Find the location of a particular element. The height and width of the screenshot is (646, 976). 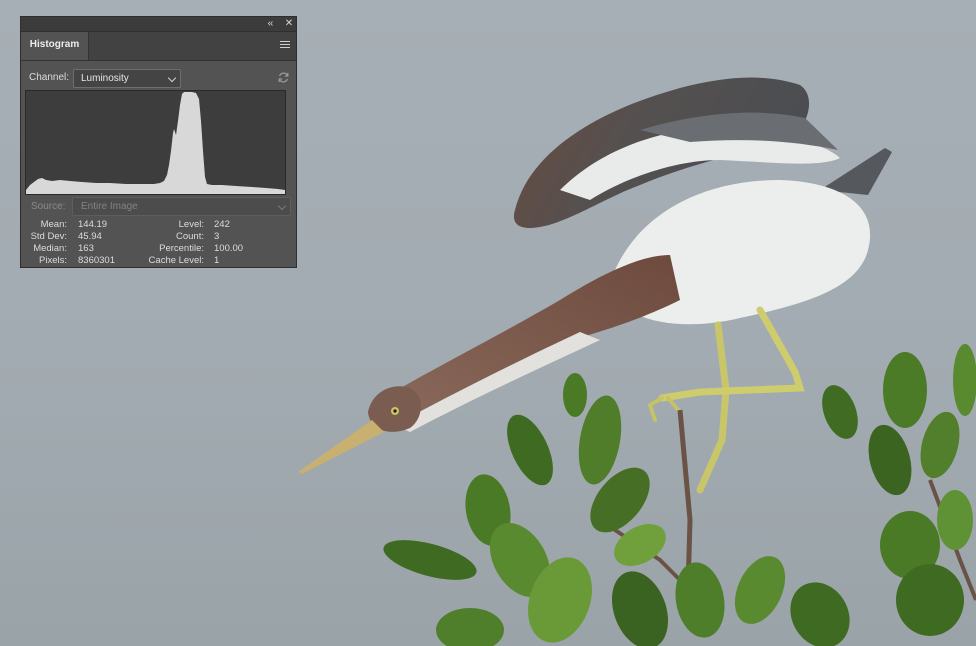

stat-stddev-label: Std Dev: is located at coordinates (48, 236).